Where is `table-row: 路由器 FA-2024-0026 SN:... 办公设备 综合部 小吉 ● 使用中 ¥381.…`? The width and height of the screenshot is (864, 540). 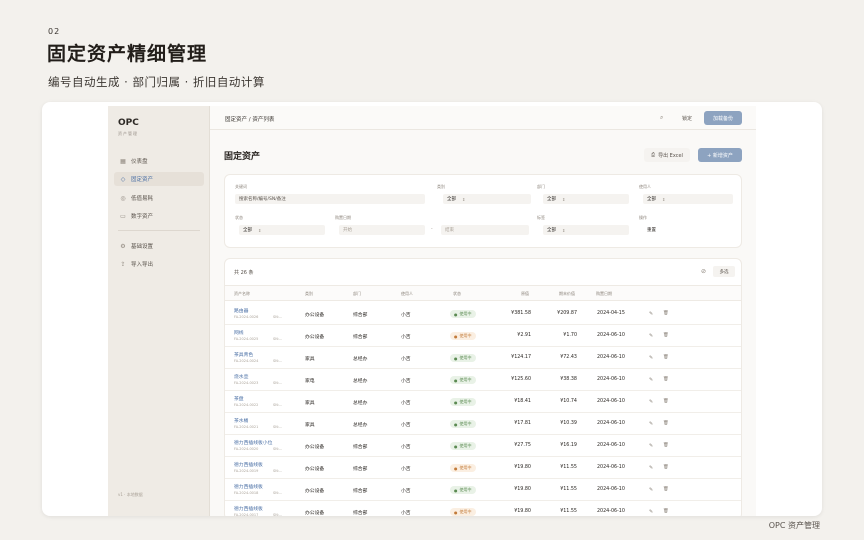
table-row: 路由器 FA-2024-0026 SN:... 办公设备 综合部 小吉 ● 使用中 ¥381.… is located at coordinates (483, 314).